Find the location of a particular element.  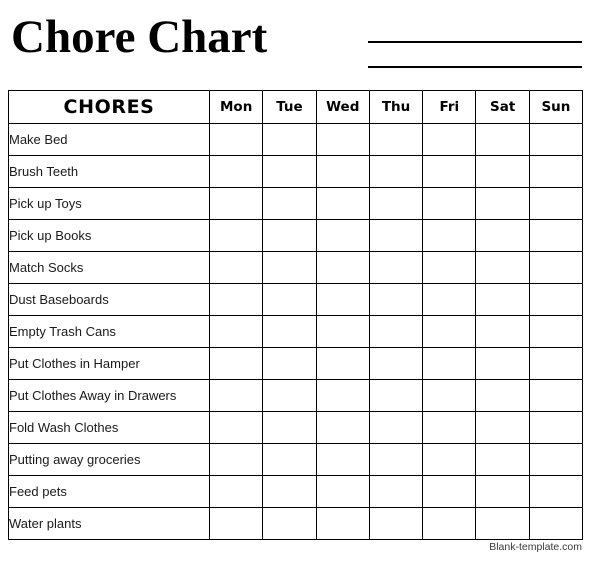

chore-name-cell: Put Clothes Away in Drawers is located at coordinates (109, 395).